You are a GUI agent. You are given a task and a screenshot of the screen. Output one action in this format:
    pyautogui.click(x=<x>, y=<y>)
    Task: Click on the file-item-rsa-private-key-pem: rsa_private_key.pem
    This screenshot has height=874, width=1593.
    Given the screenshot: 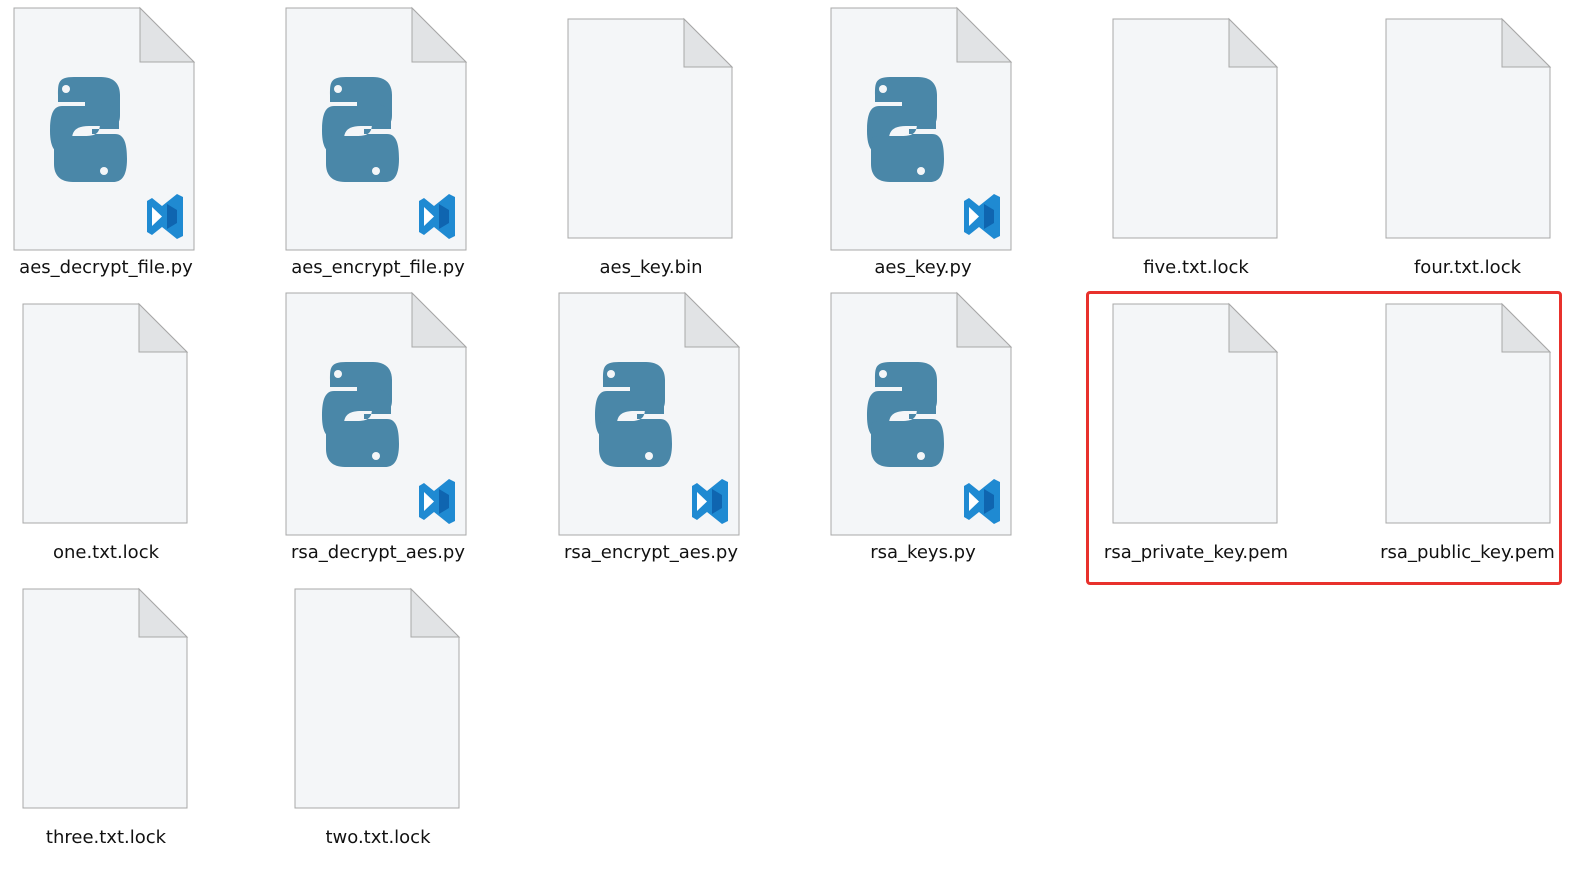 What is the action you would take?
    pyautogui.click(x=1196, y=427)
    